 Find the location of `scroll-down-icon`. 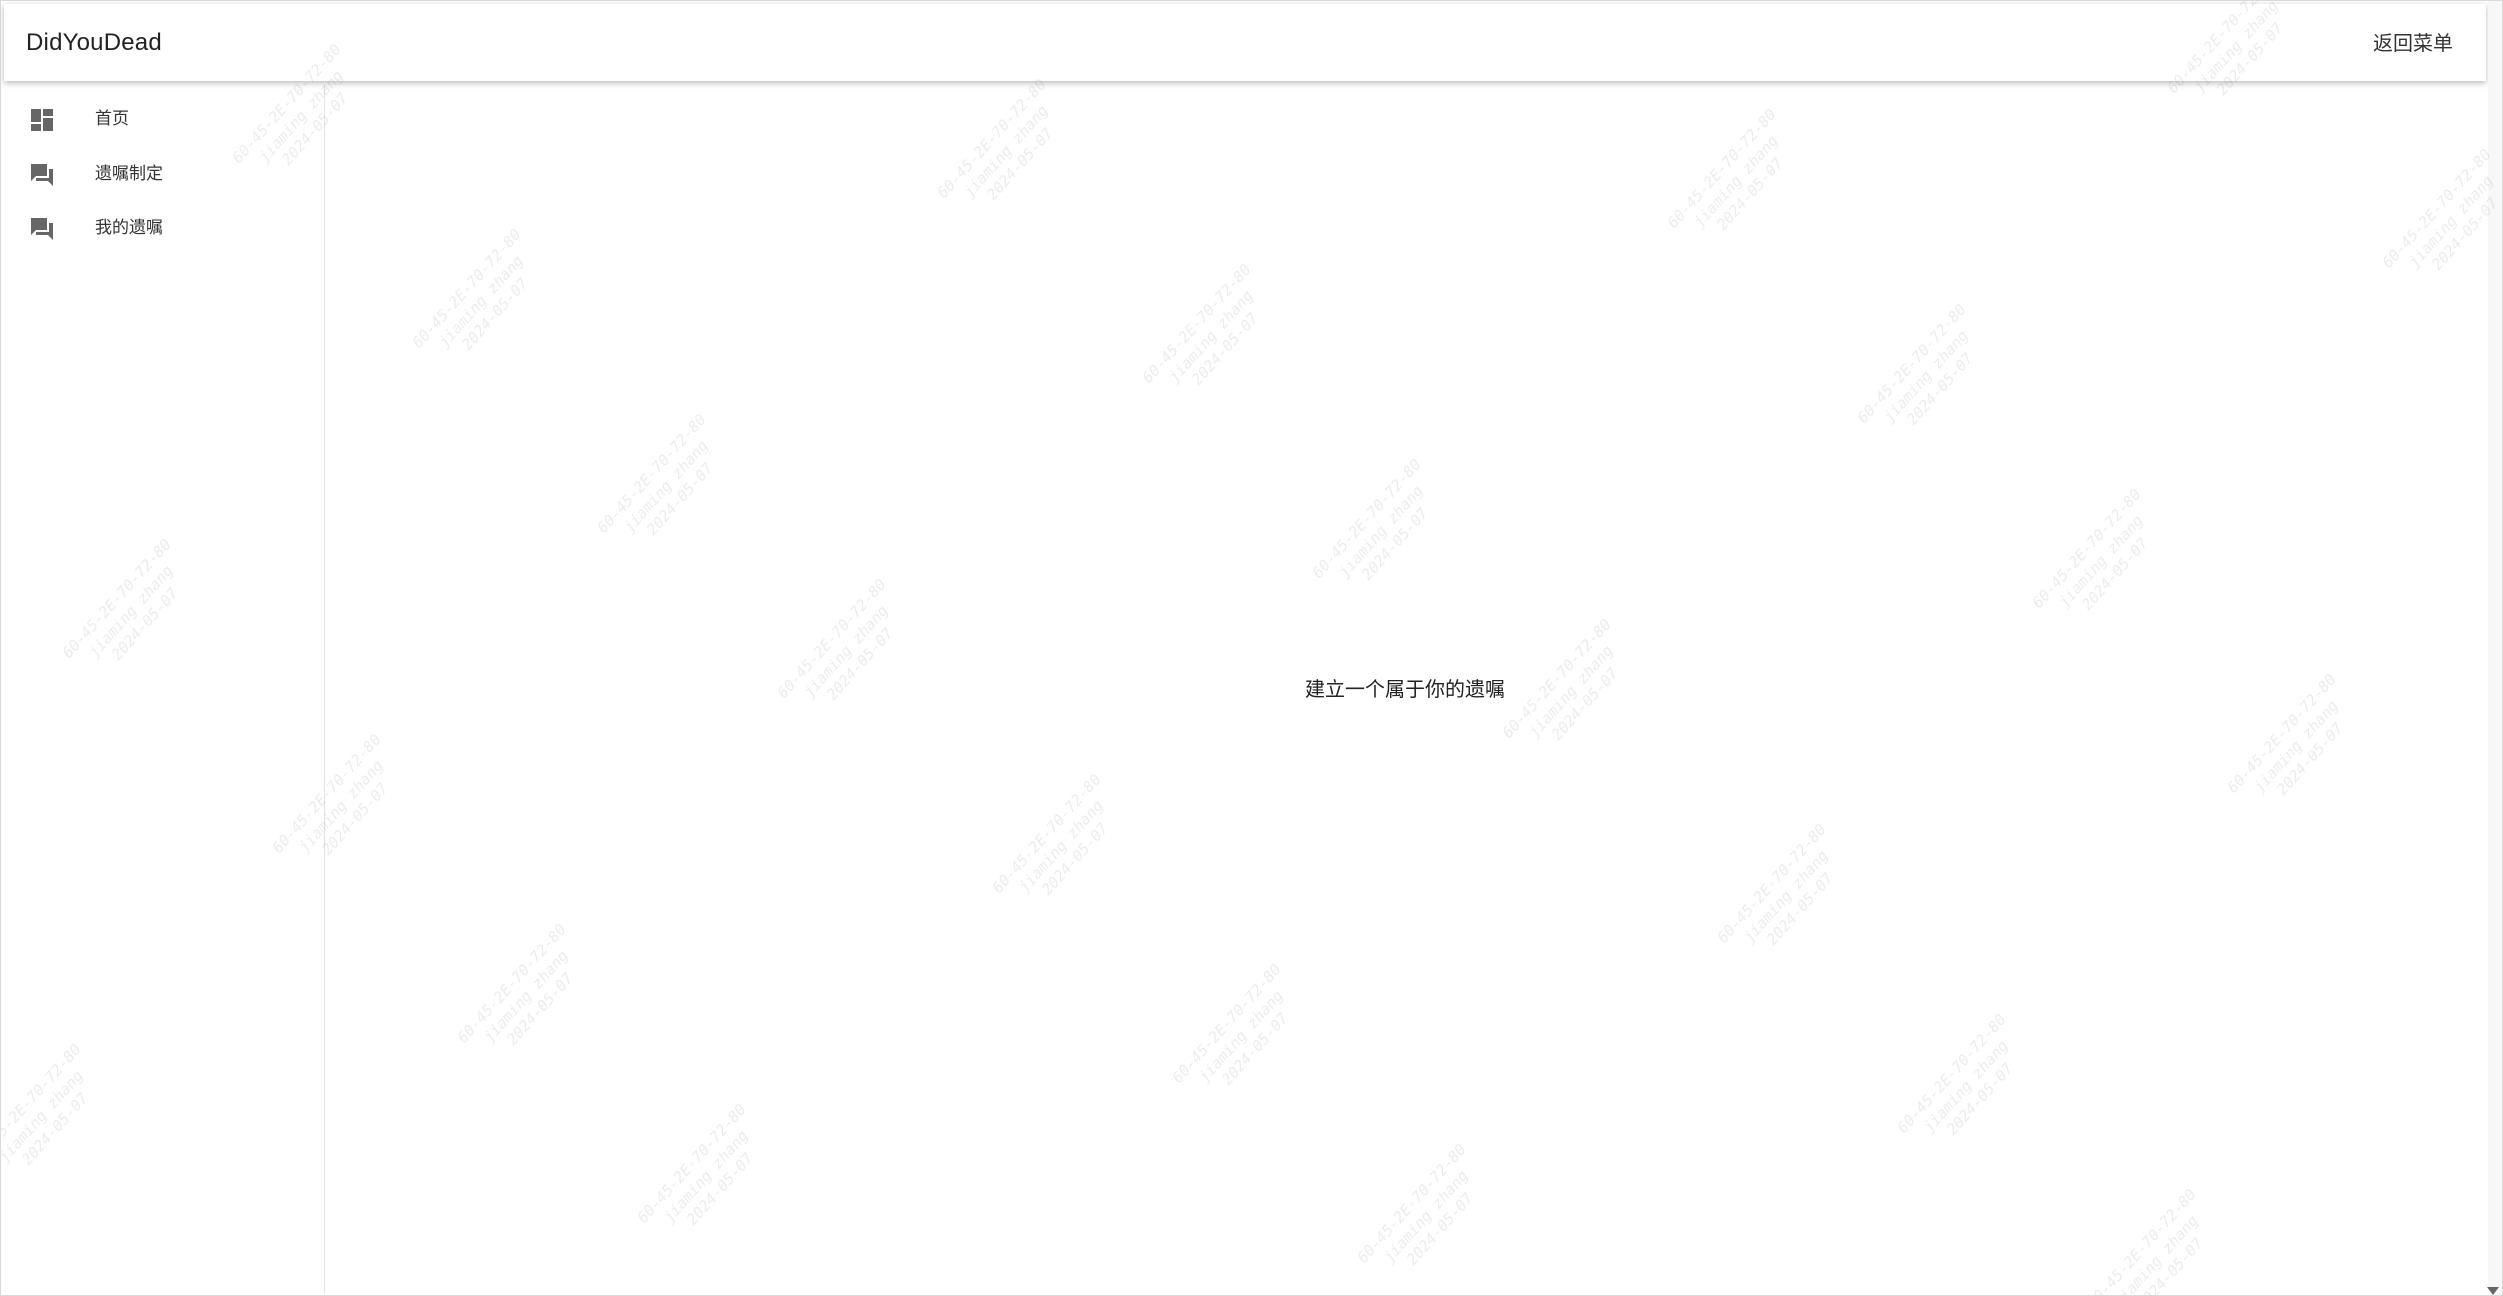

scroll-down-icon is located at coordinates (2493, 1291).